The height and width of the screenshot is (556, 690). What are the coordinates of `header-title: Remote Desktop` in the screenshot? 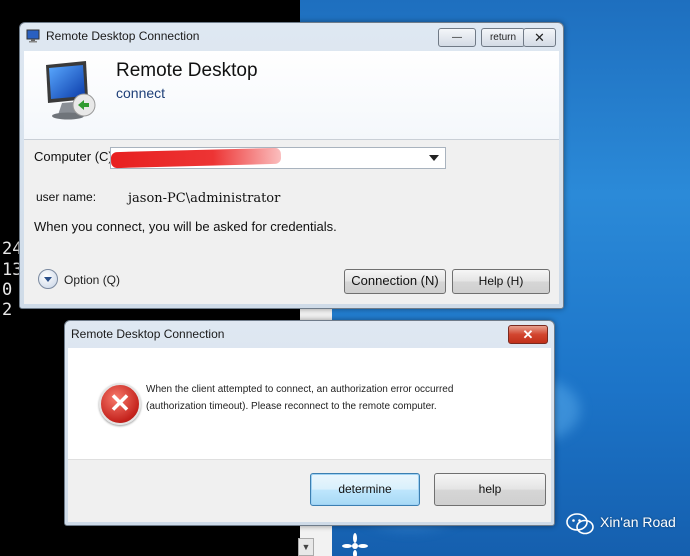 It's located at (187, 70).